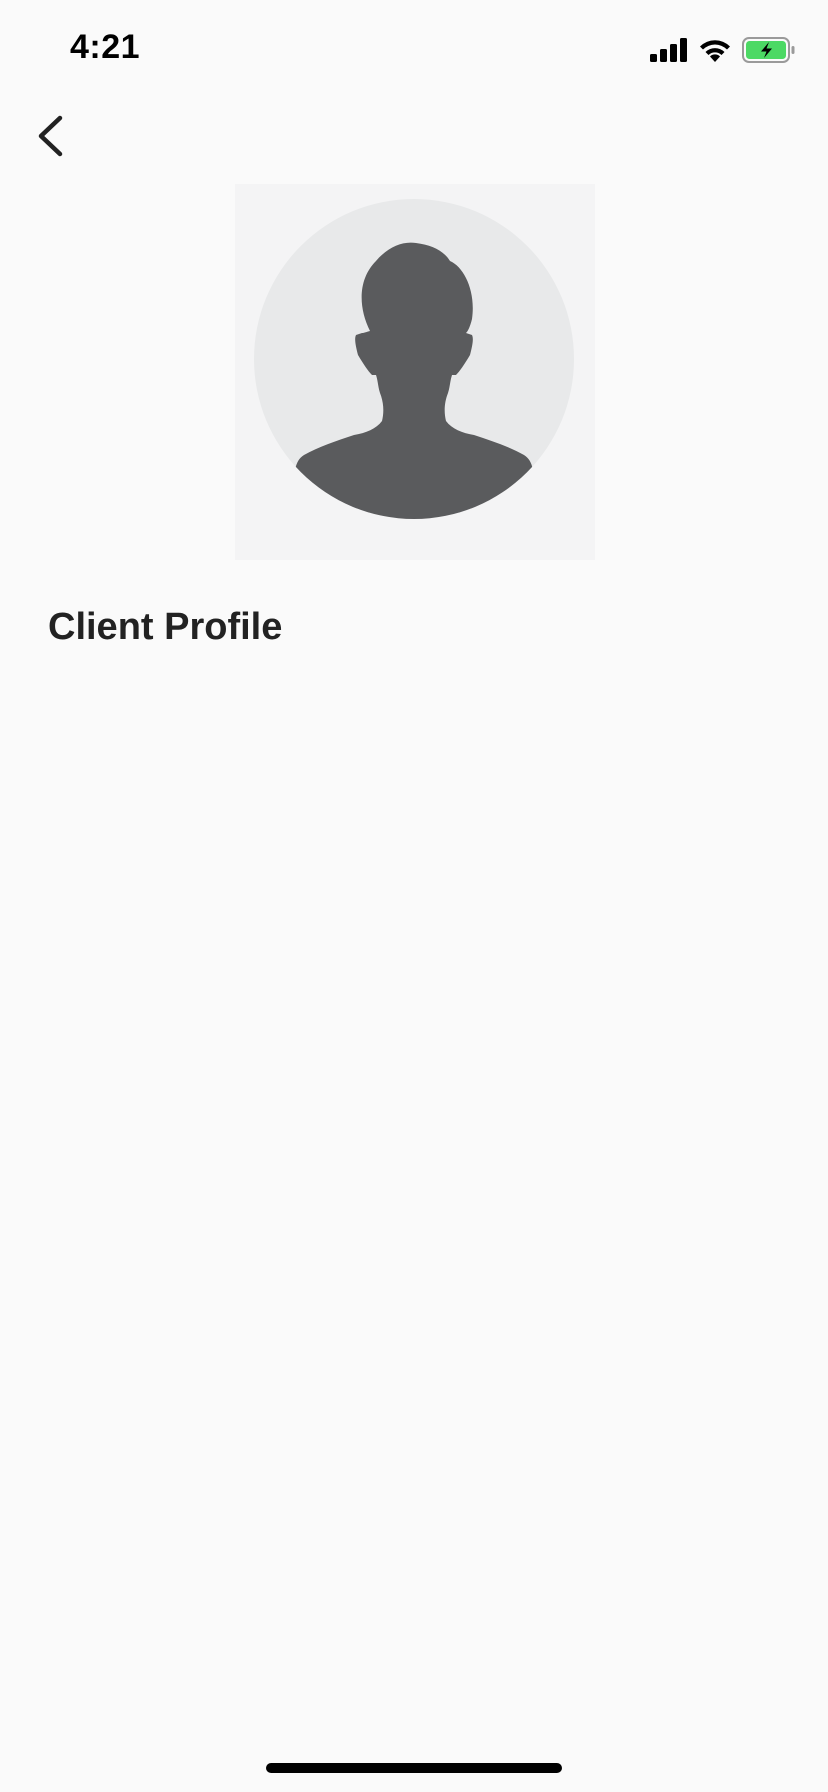 Image resolution: width=828 pixels, height=1792 pixels. I want to click on wifi-icon, so click(715, 50).